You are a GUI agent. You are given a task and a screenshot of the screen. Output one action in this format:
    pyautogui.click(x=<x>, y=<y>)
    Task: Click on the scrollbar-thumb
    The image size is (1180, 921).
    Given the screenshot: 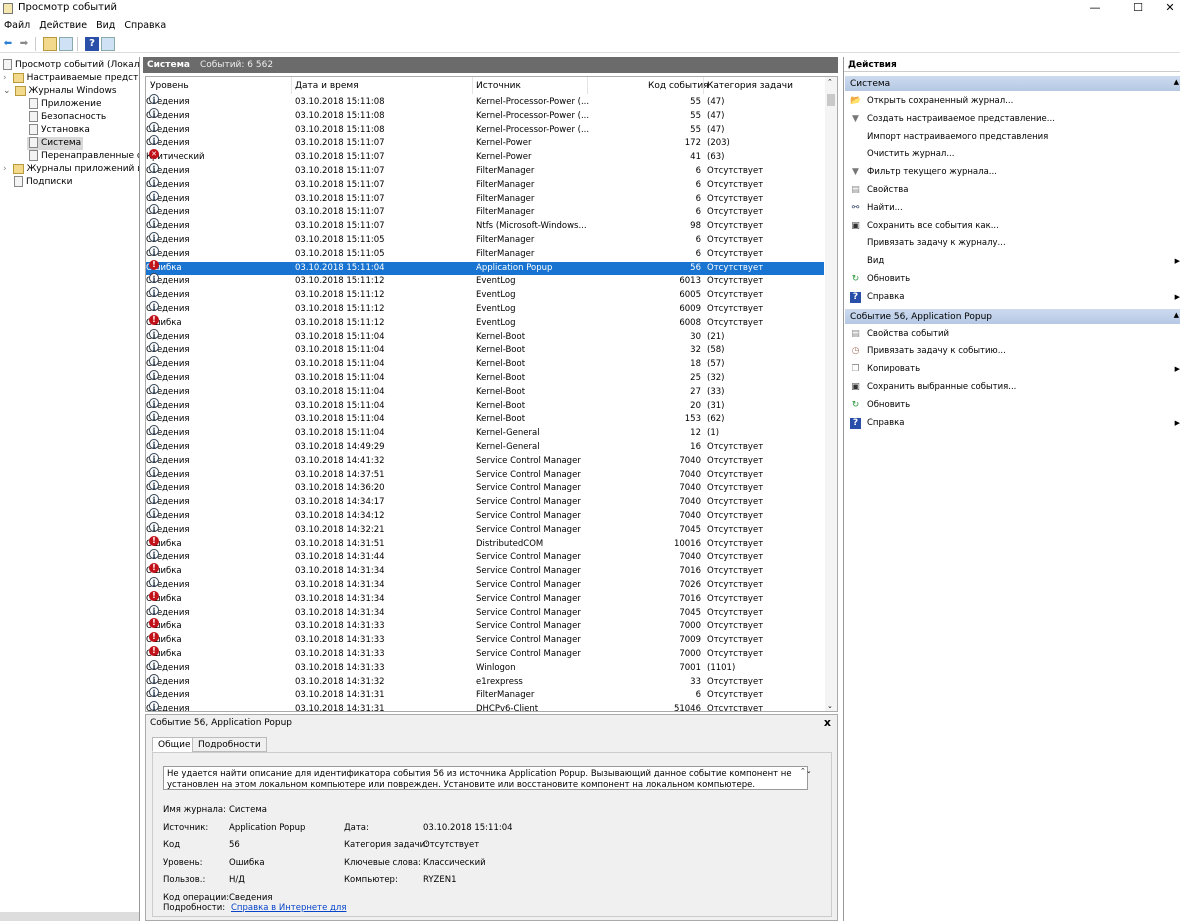 What is the action you would take?
    pyautogui.click(x=831, y=100)
    